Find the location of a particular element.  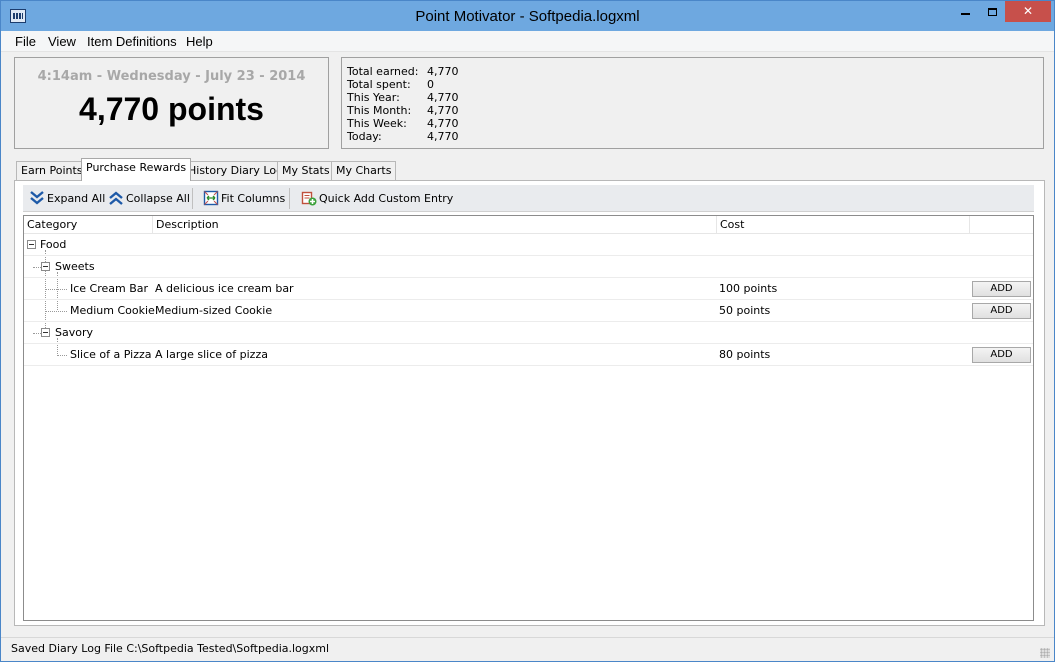

menu-help: Help is located at coordinates (199, 41).